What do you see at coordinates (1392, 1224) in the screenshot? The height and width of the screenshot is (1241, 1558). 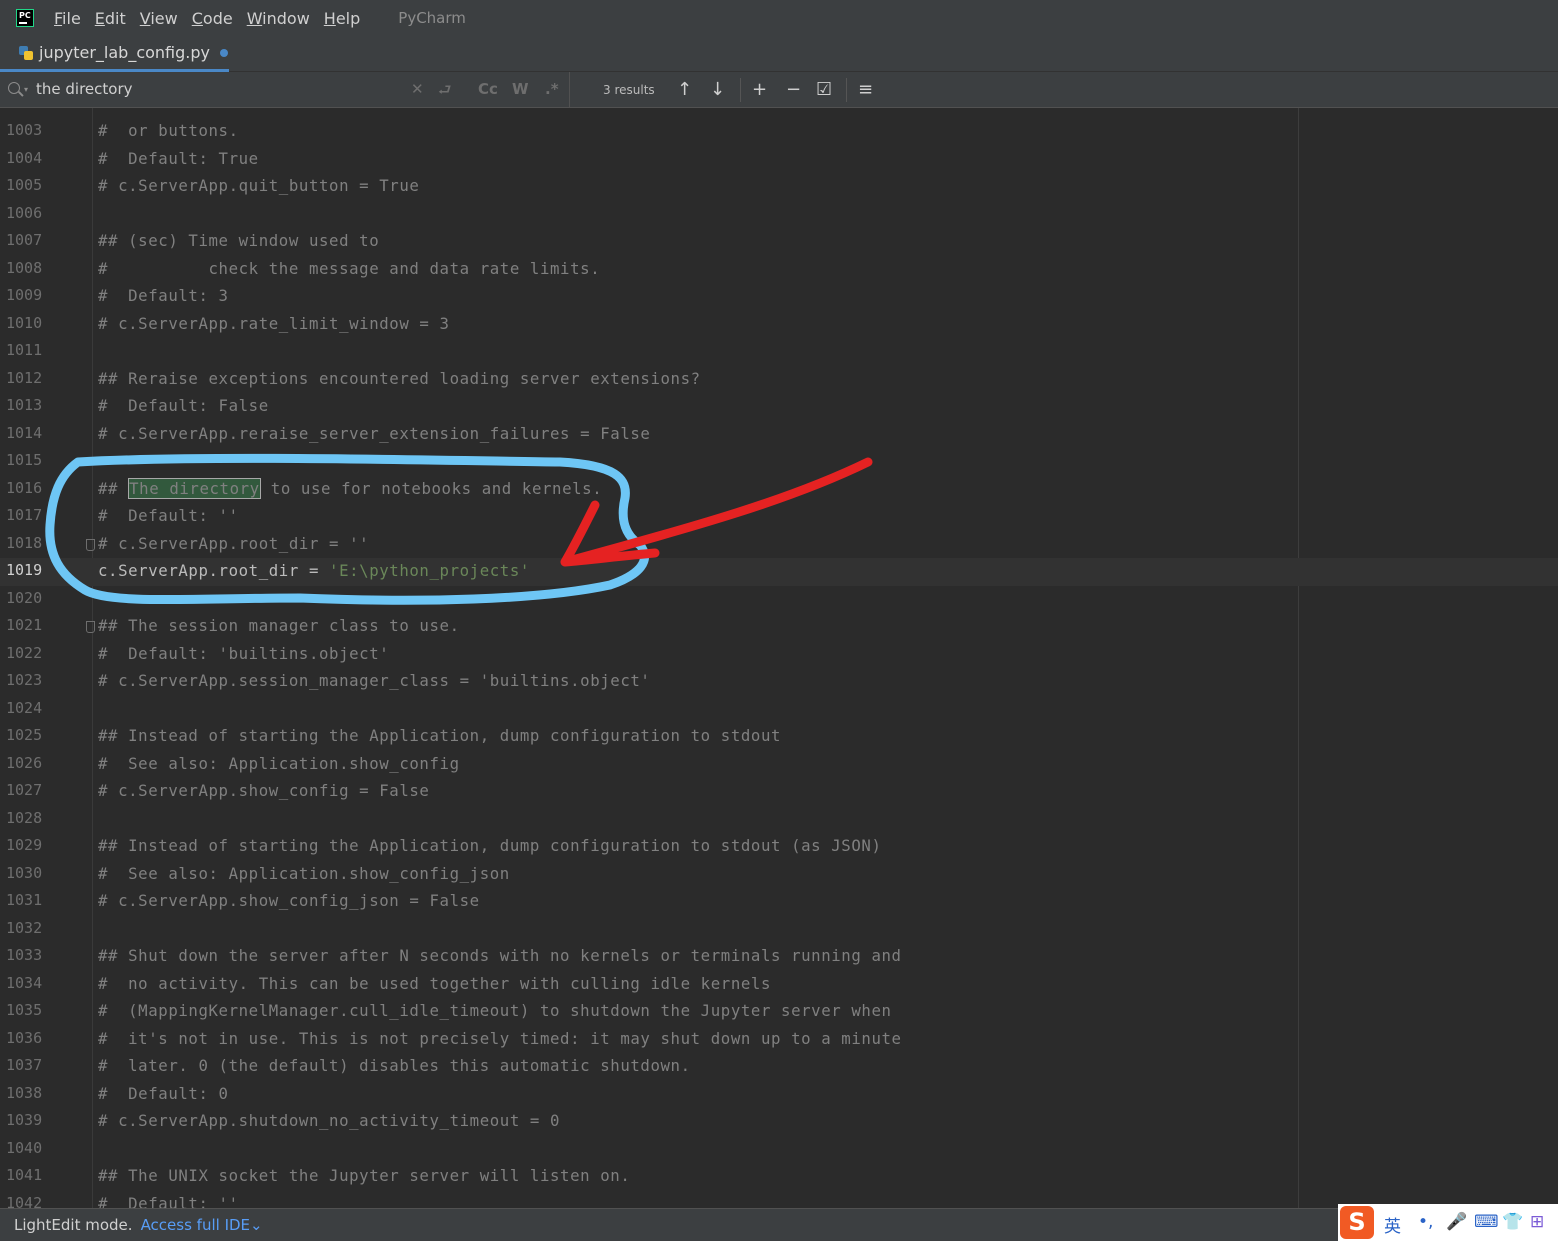 I see `ime-language-toggle: 英` at bounding box center [1392, 1224].